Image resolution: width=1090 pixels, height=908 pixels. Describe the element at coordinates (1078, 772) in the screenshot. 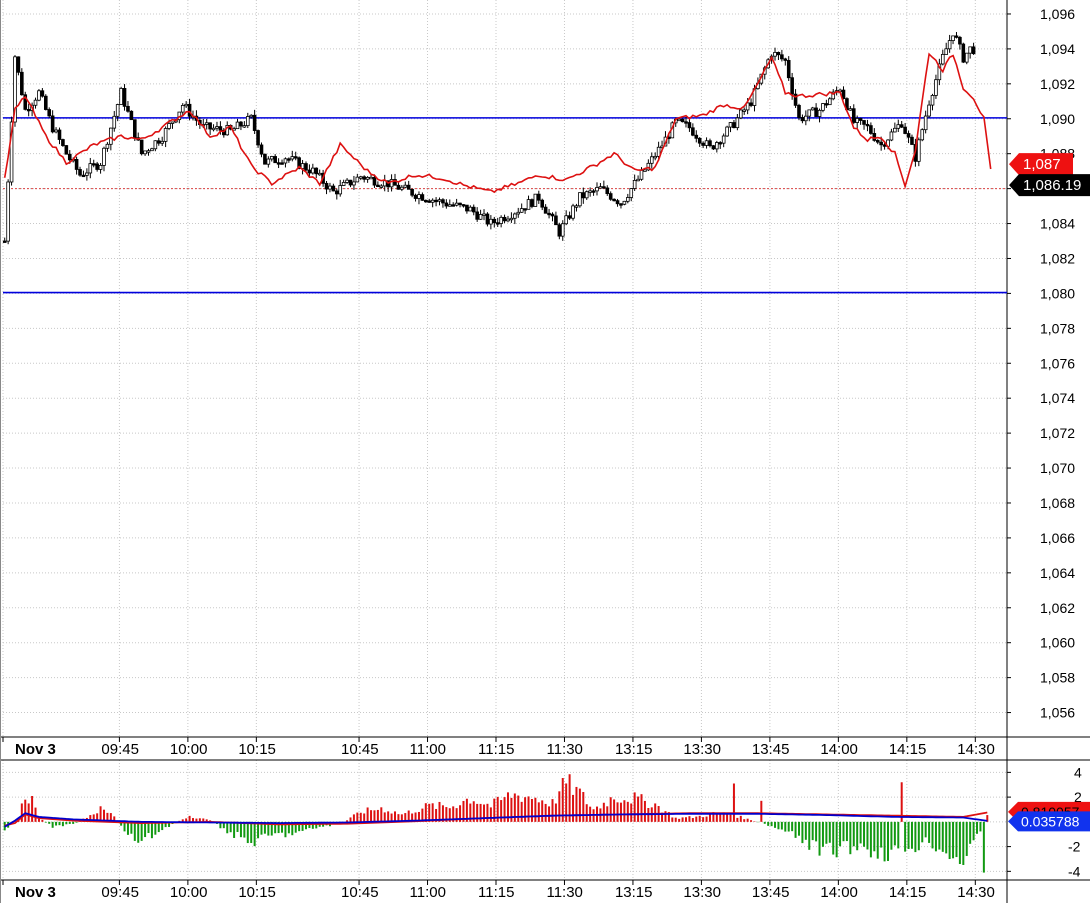

I see `osc-y-tick-label: 4` at that location.